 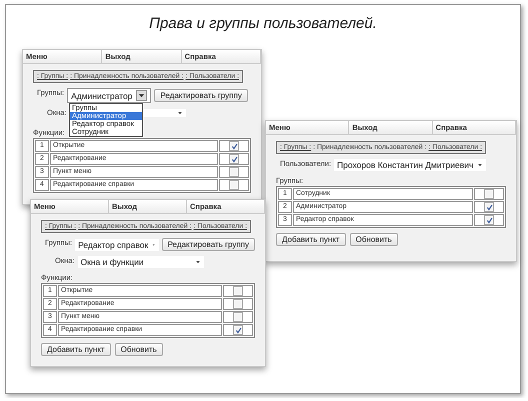 What do you see at coordinates (263, 23) in the screenshot?
I see `slide-title: Права и группы пользователей.` at bounding box center [263, 23].